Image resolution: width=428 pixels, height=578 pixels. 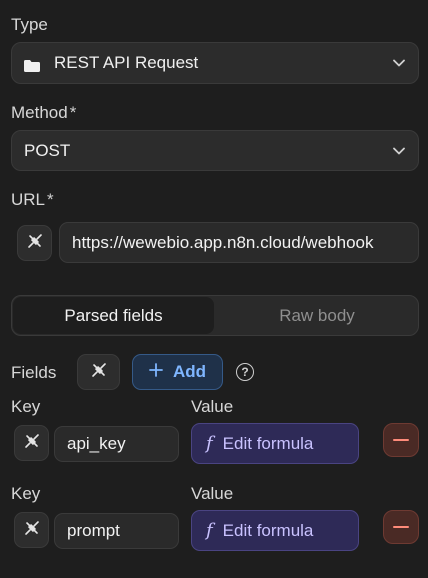 What do you see at coordinates (29, 24) in the screenshot?
I see `type-label: Type` at bounding box center [29, 24].